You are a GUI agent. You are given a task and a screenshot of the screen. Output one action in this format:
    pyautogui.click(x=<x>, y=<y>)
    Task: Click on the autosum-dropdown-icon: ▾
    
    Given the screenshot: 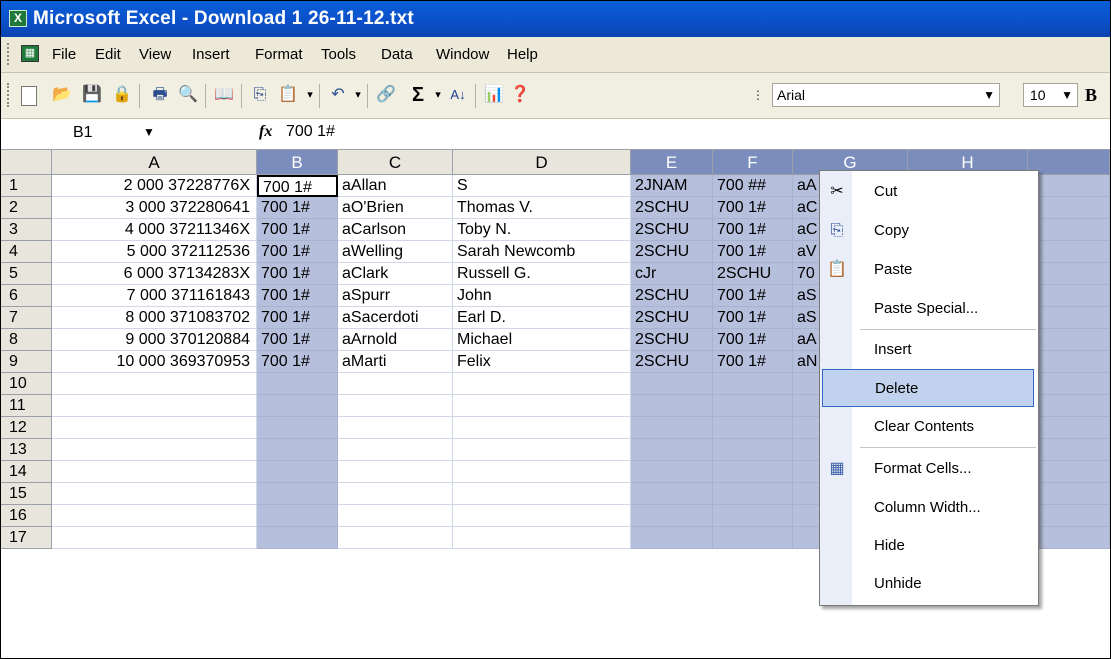 What is the action you would take?
    pyautogui.click(x=438, y=95)
    